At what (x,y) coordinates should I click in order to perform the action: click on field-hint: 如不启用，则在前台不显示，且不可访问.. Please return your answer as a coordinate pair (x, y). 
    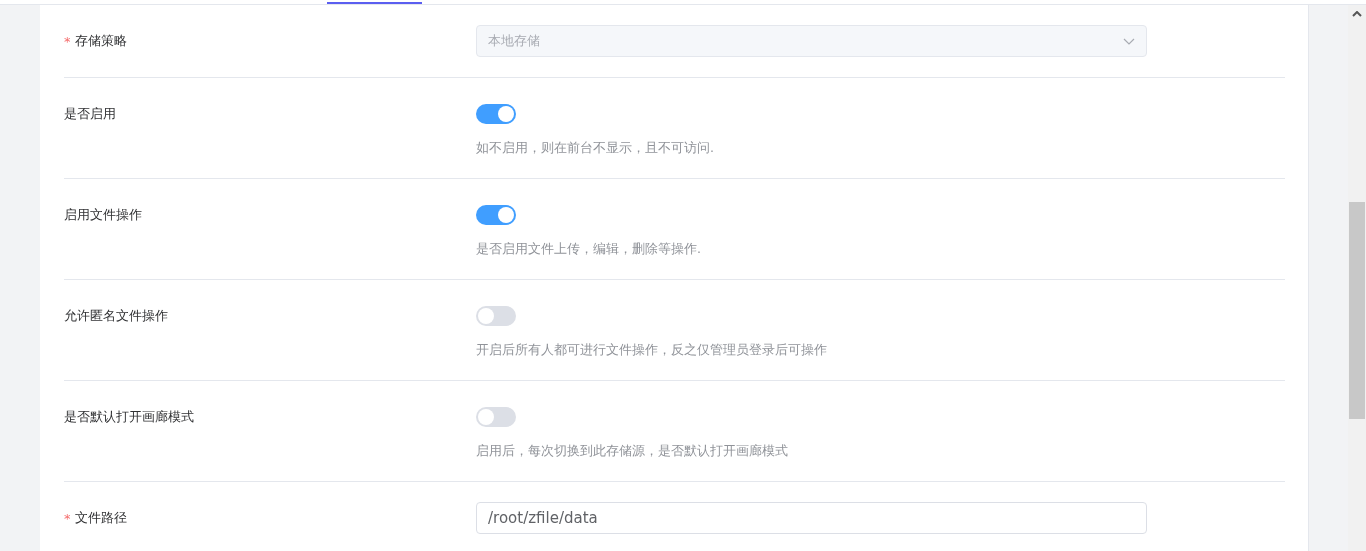
    Looking at the image, I should click on (595, 148).